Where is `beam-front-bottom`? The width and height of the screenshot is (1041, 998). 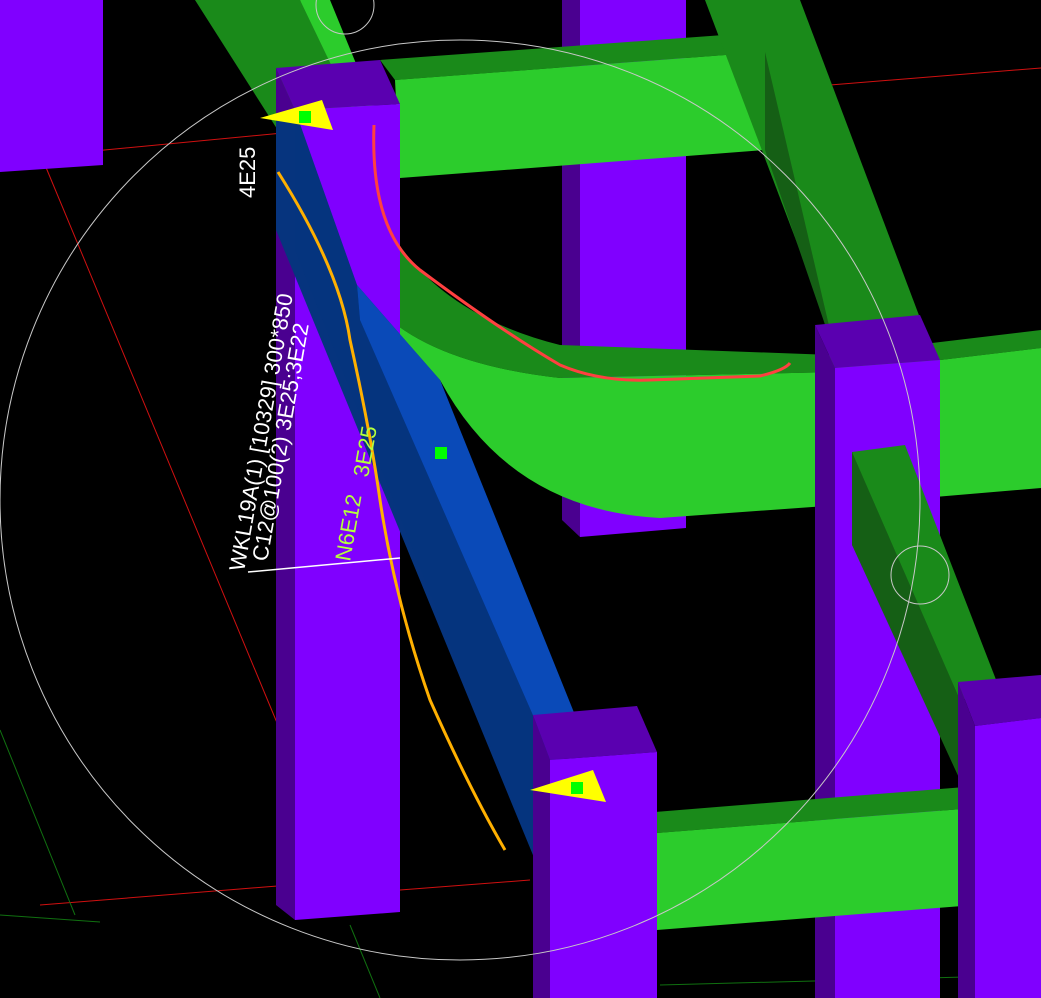
beam-front-bottom is located at coordinates (815, 858).